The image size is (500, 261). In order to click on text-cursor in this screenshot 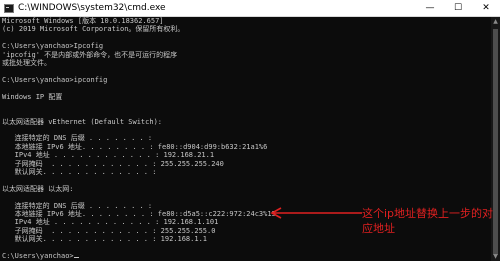, I will do `click(76, 257)`.